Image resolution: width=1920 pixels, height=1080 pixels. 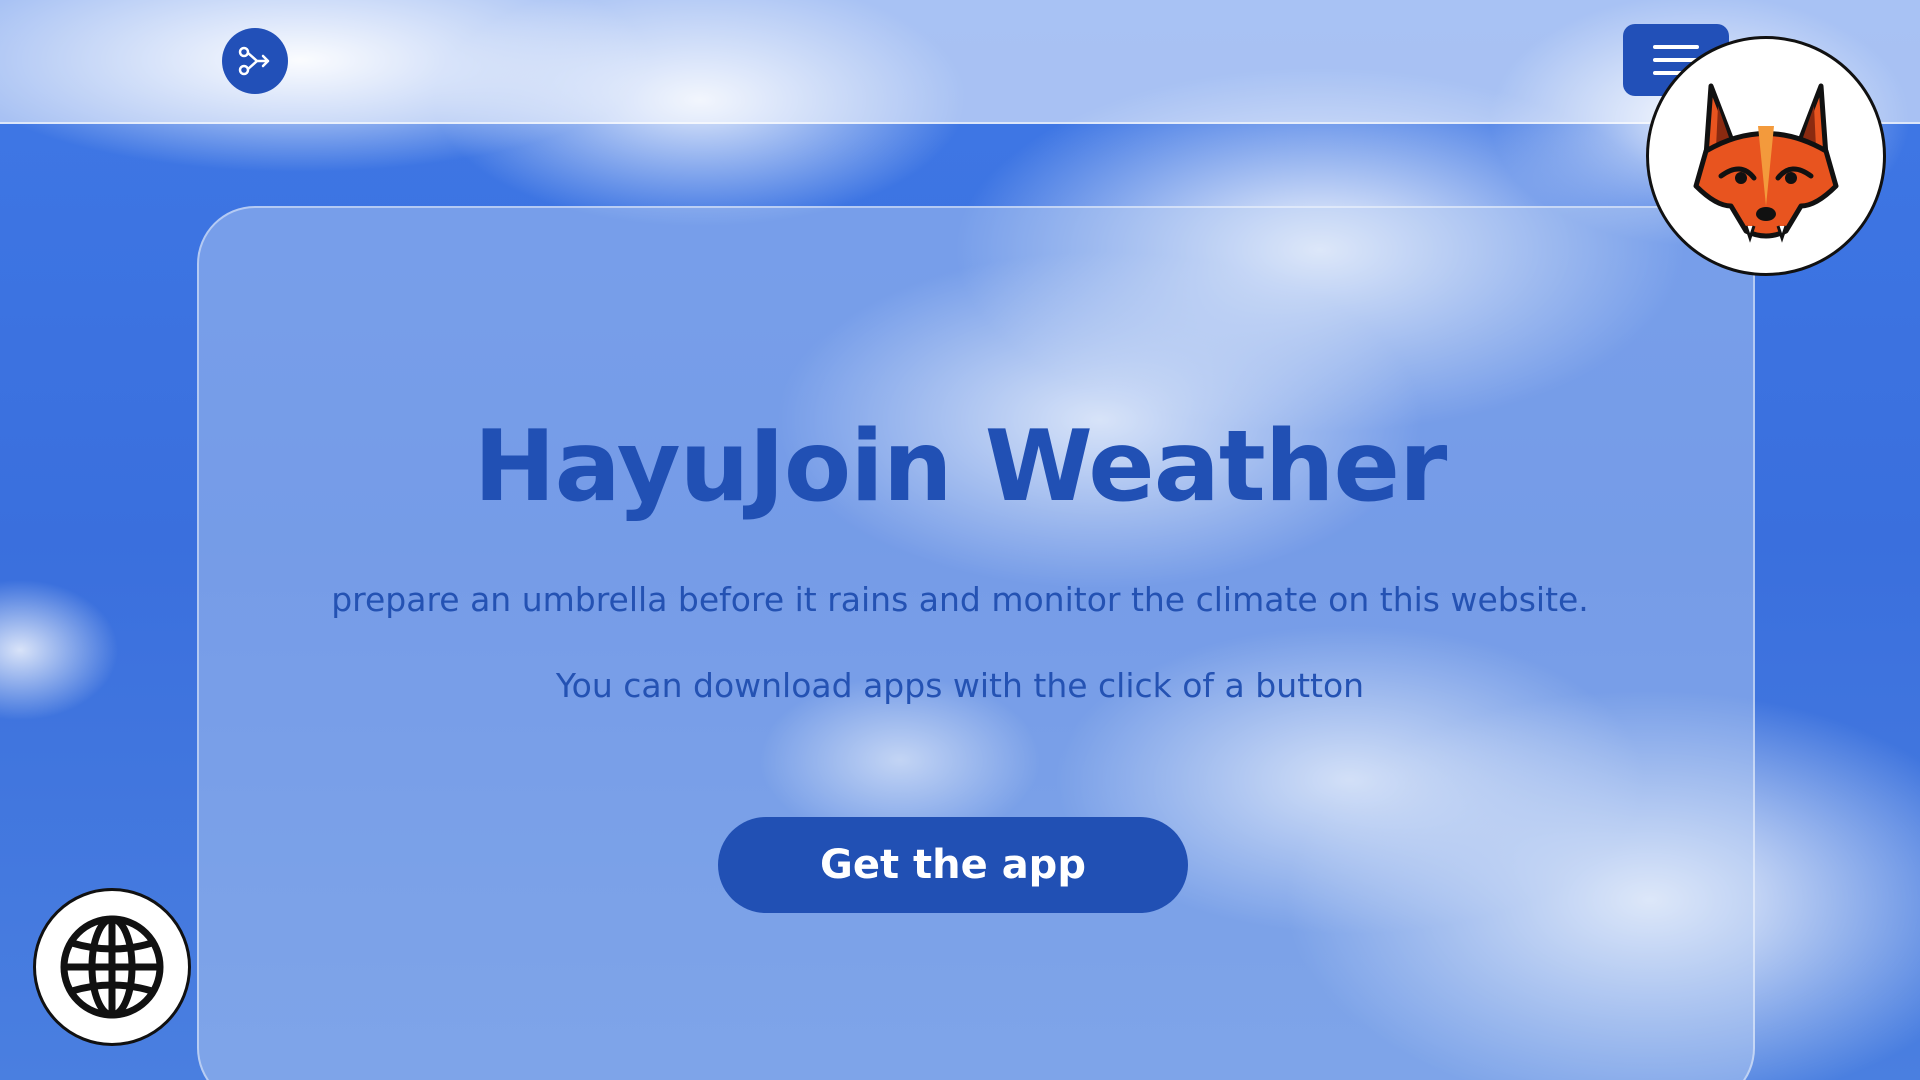 What do you see at coordinates (960, 467) in the screenshot?
I see `hero-title: HayuJoin Weather` at bounding box center [960, 467].